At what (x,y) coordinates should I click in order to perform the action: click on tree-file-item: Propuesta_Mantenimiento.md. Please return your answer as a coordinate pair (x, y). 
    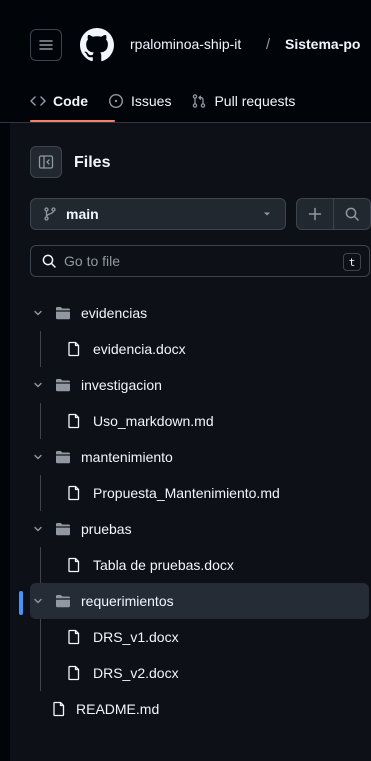
    Looking at the image, I should click on (190, 493).